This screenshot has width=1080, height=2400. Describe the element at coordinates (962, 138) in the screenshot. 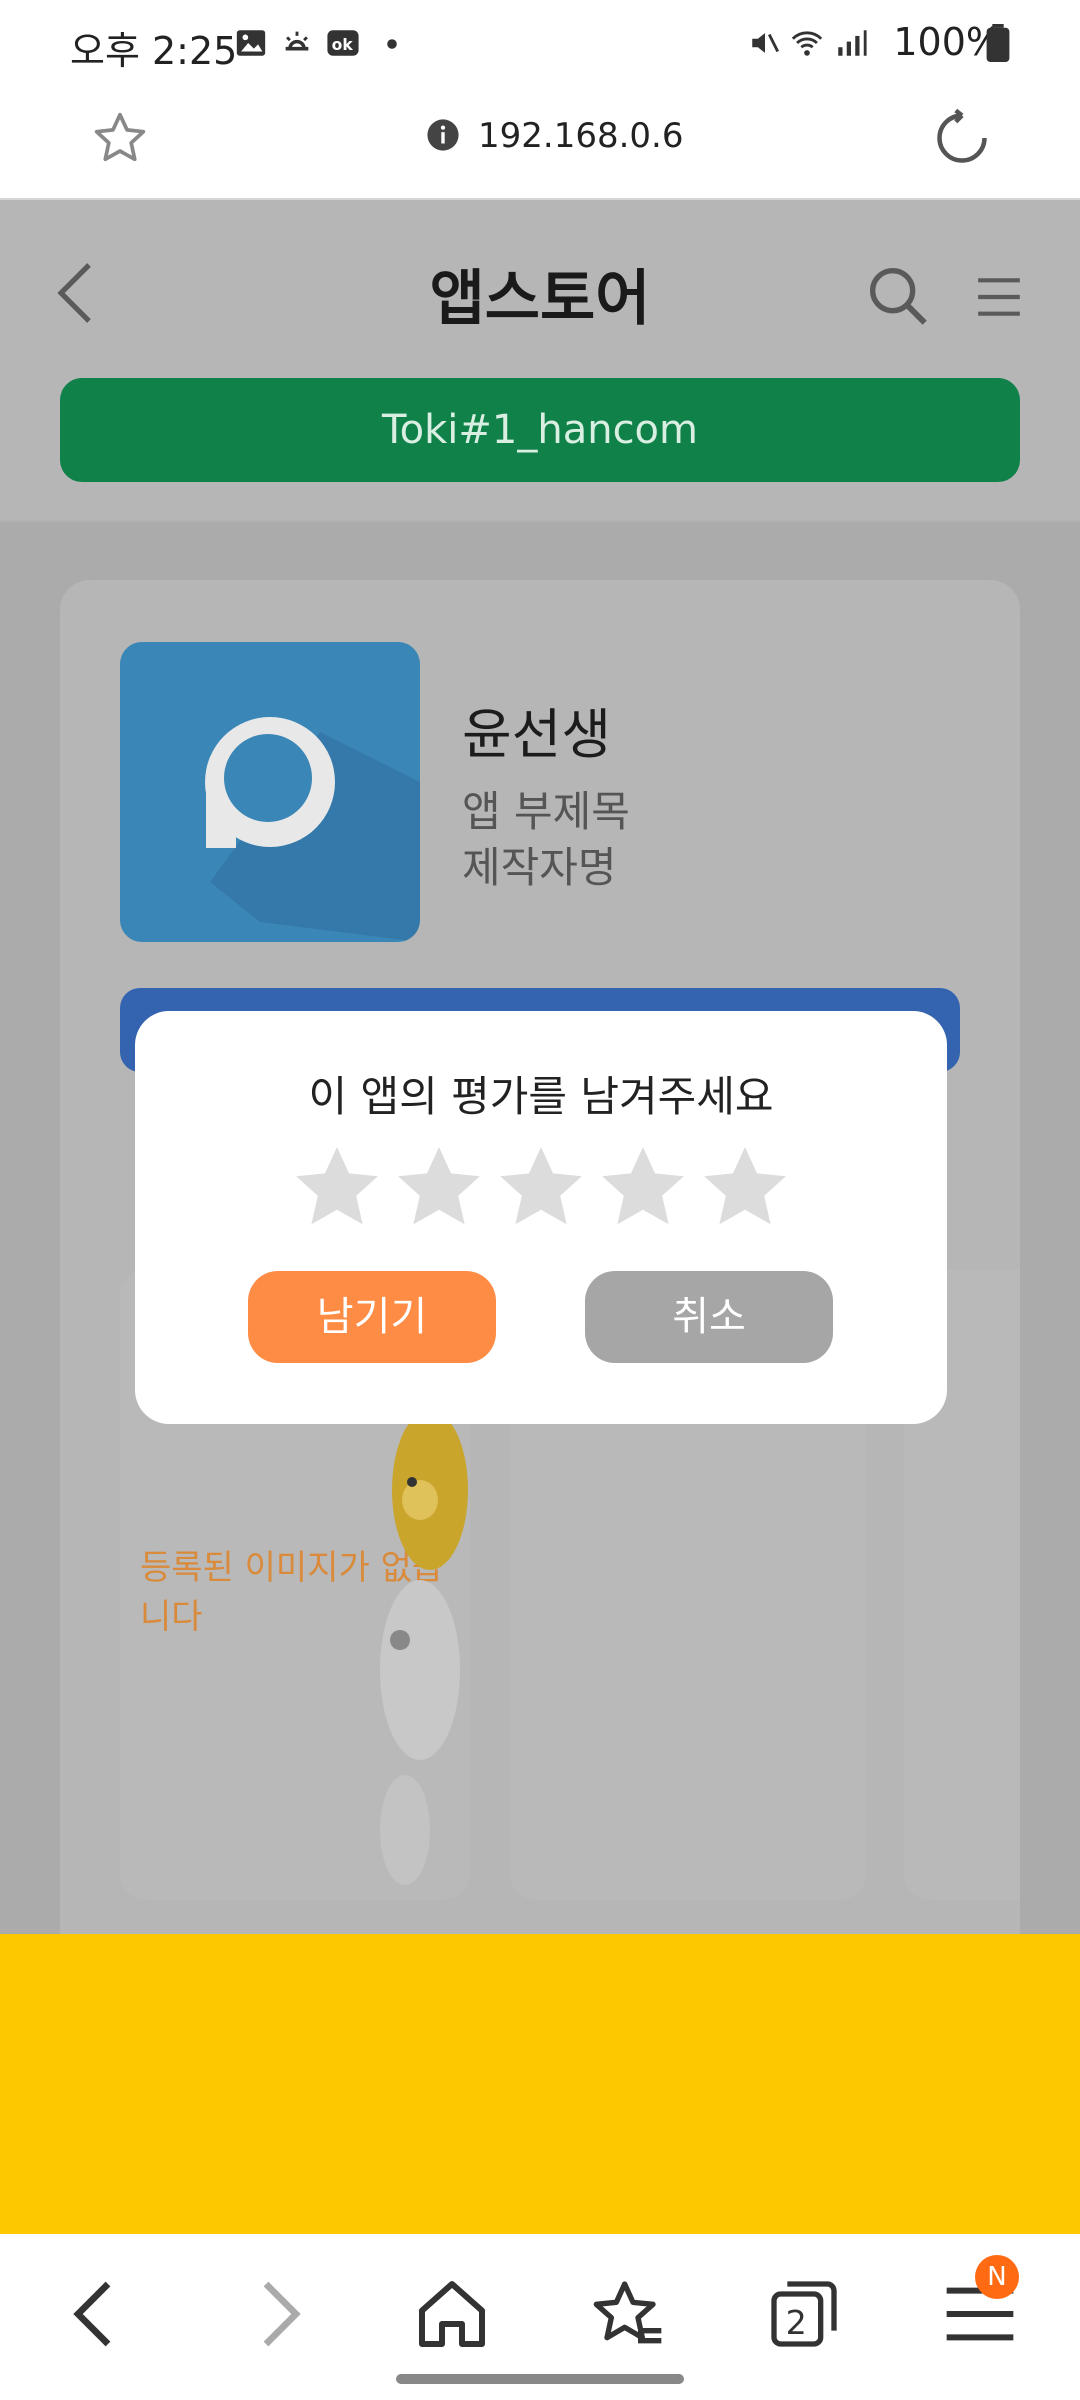

I see `reload-icon` at that location.